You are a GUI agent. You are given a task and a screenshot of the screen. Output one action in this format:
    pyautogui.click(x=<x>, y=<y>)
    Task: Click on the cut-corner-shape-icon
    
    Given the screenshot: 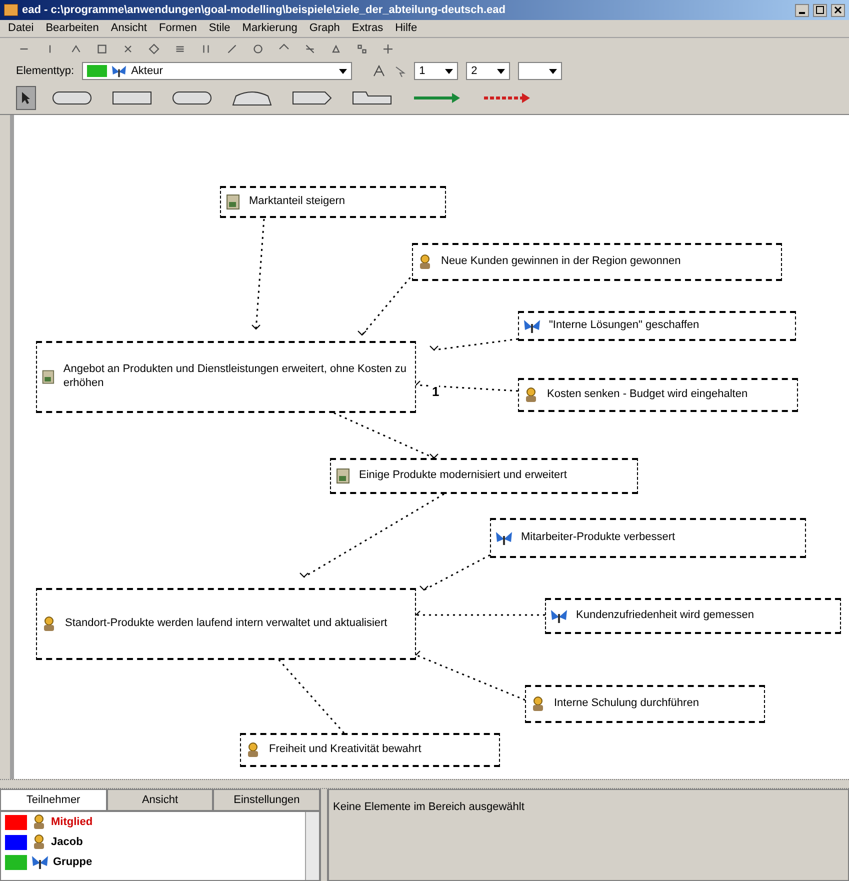 What is the action you would take?
    pyautogui.click(x=312, y=98)
    